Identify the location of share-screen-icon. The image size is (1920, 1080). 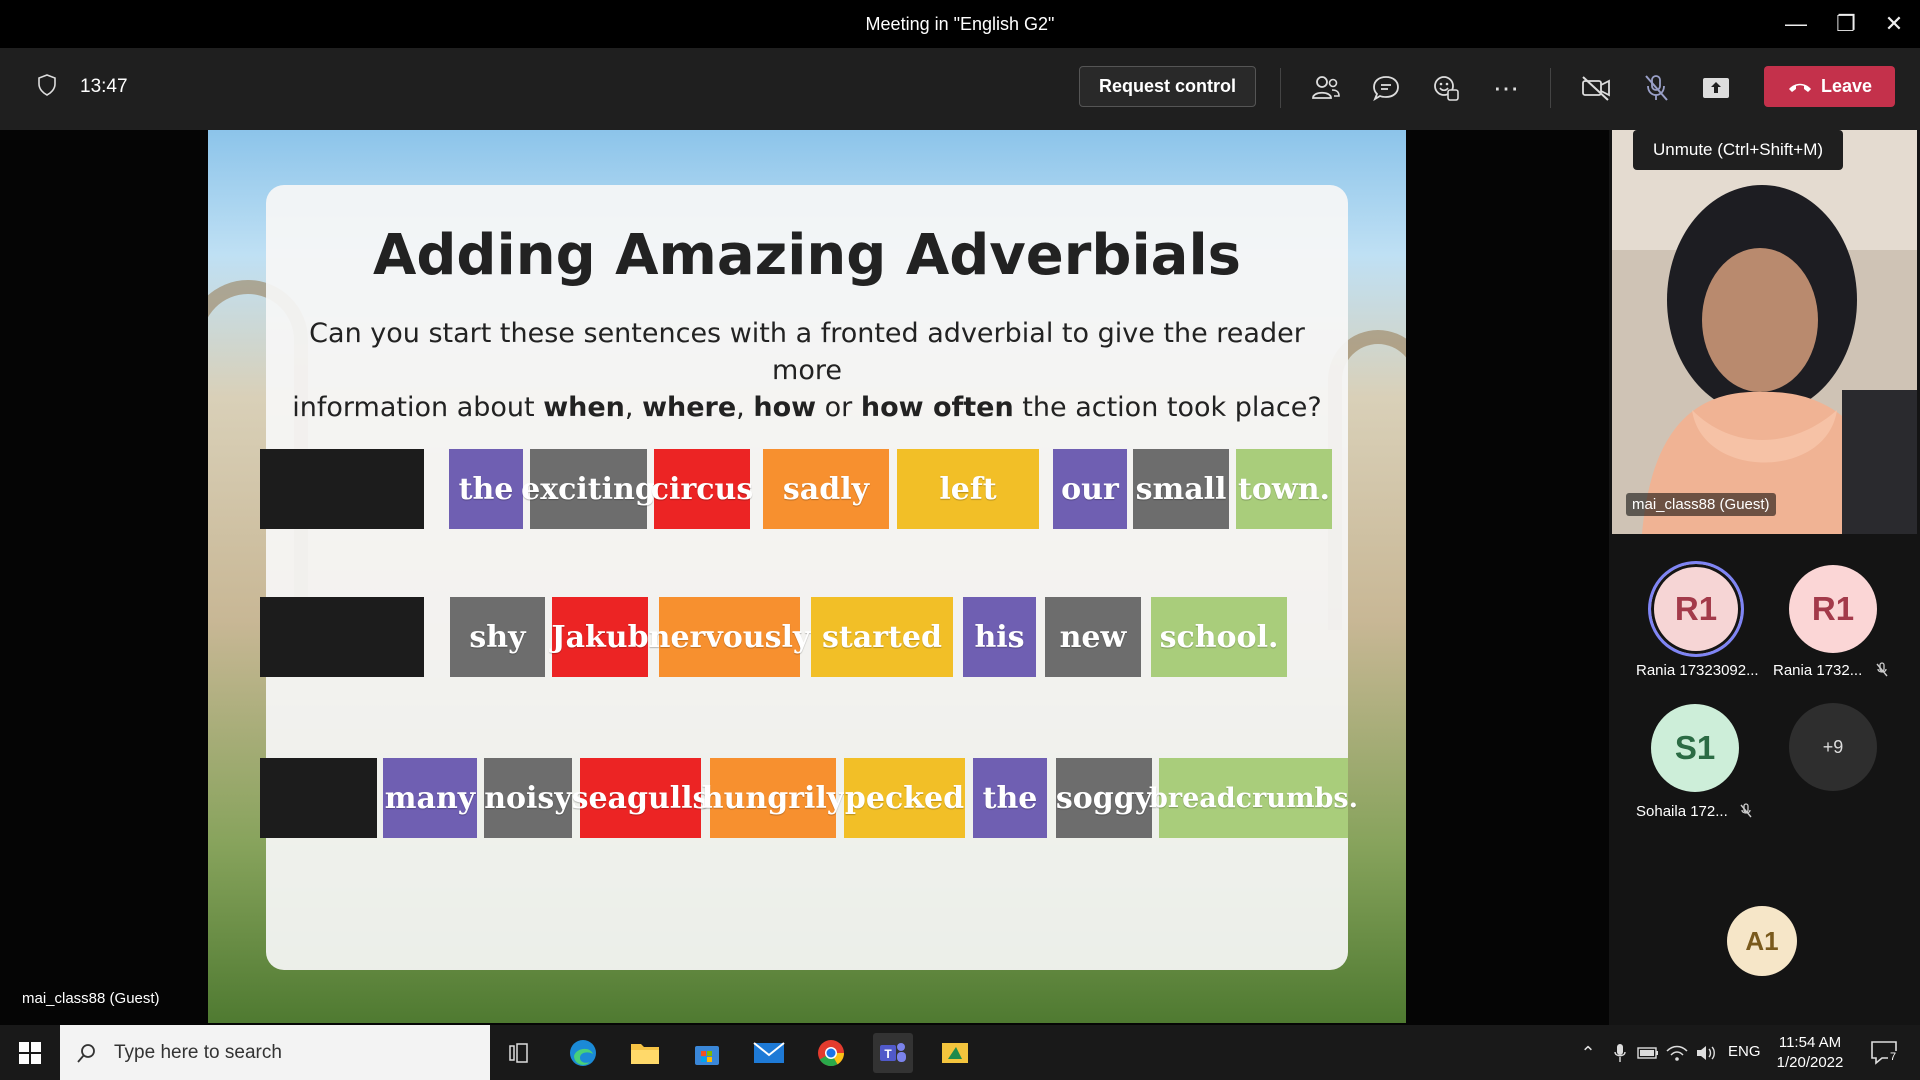
(1716, 88).